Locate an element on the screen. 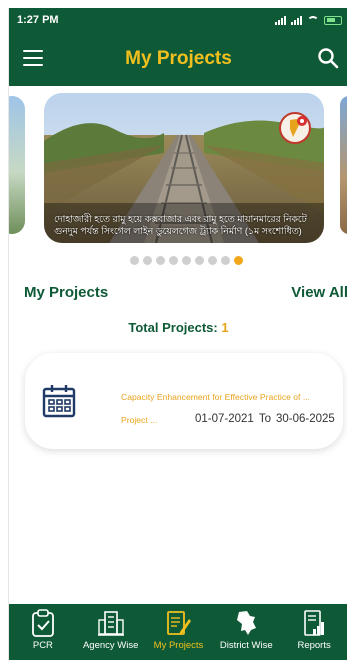  wifi-icon is located at coordinates (313, 20).